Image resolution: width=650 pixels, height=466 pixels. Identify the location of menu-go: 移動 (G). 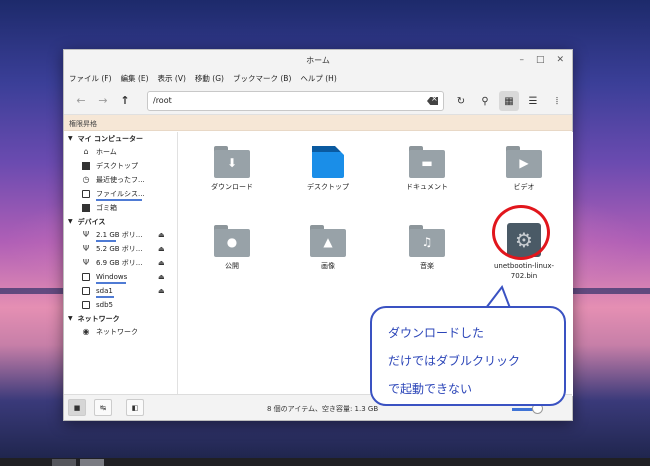
(209, 78).